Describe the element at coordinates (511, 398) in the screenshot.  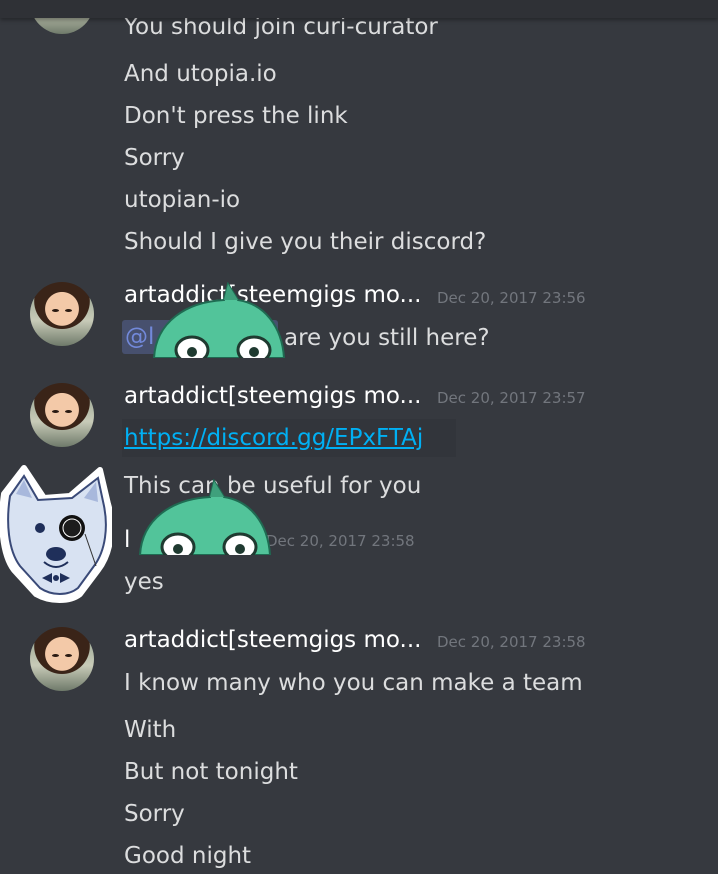
I see `message-timestamp: Dec 20, 2017 23:57` at that location.